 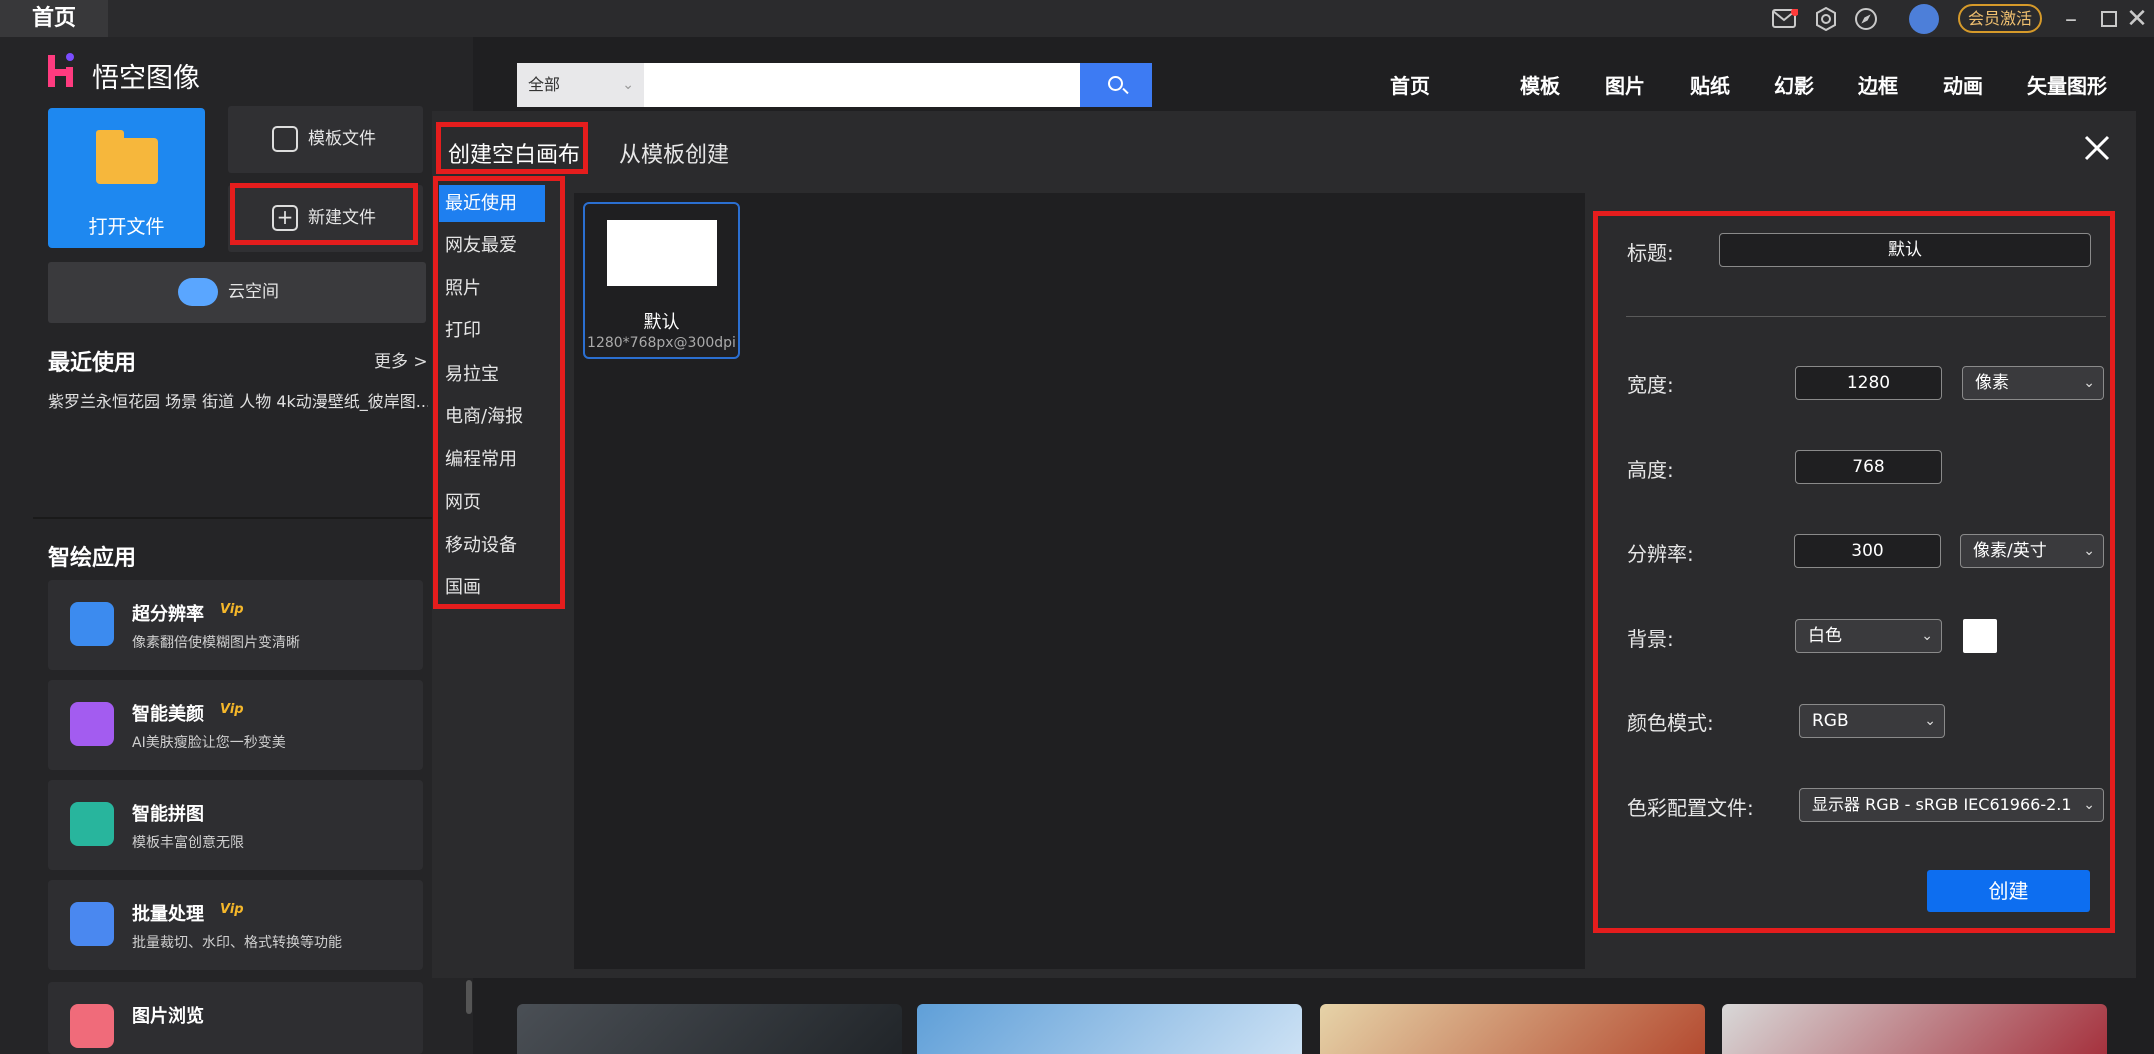 I want to click on open-file-button: 打开文件, so click(x=126, y=178).